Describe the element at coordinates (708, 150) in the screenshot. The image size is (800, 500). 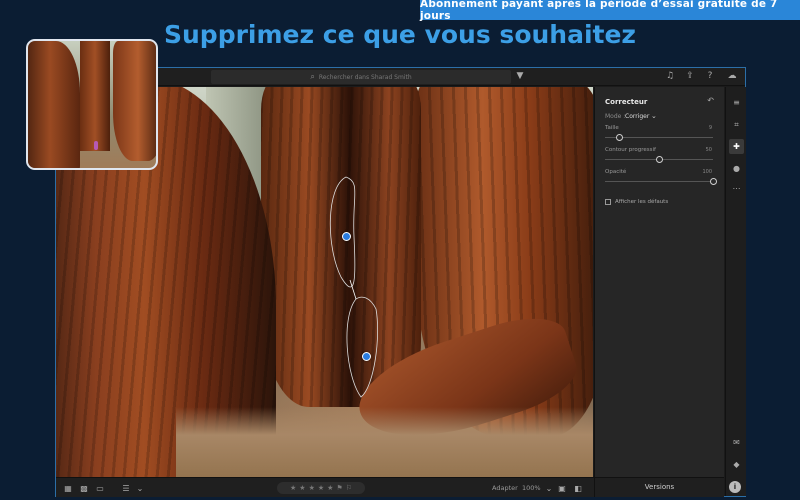
I see `feather-value: 50` at that location.